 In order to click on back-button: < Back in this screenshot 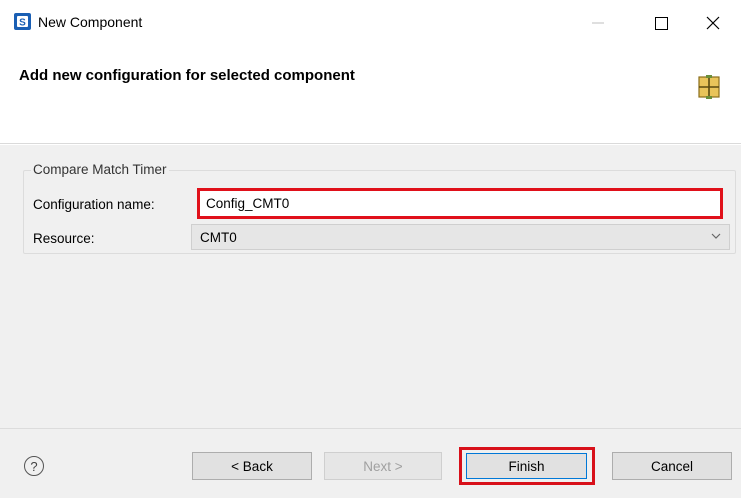, I will do `click(252, 466)`.